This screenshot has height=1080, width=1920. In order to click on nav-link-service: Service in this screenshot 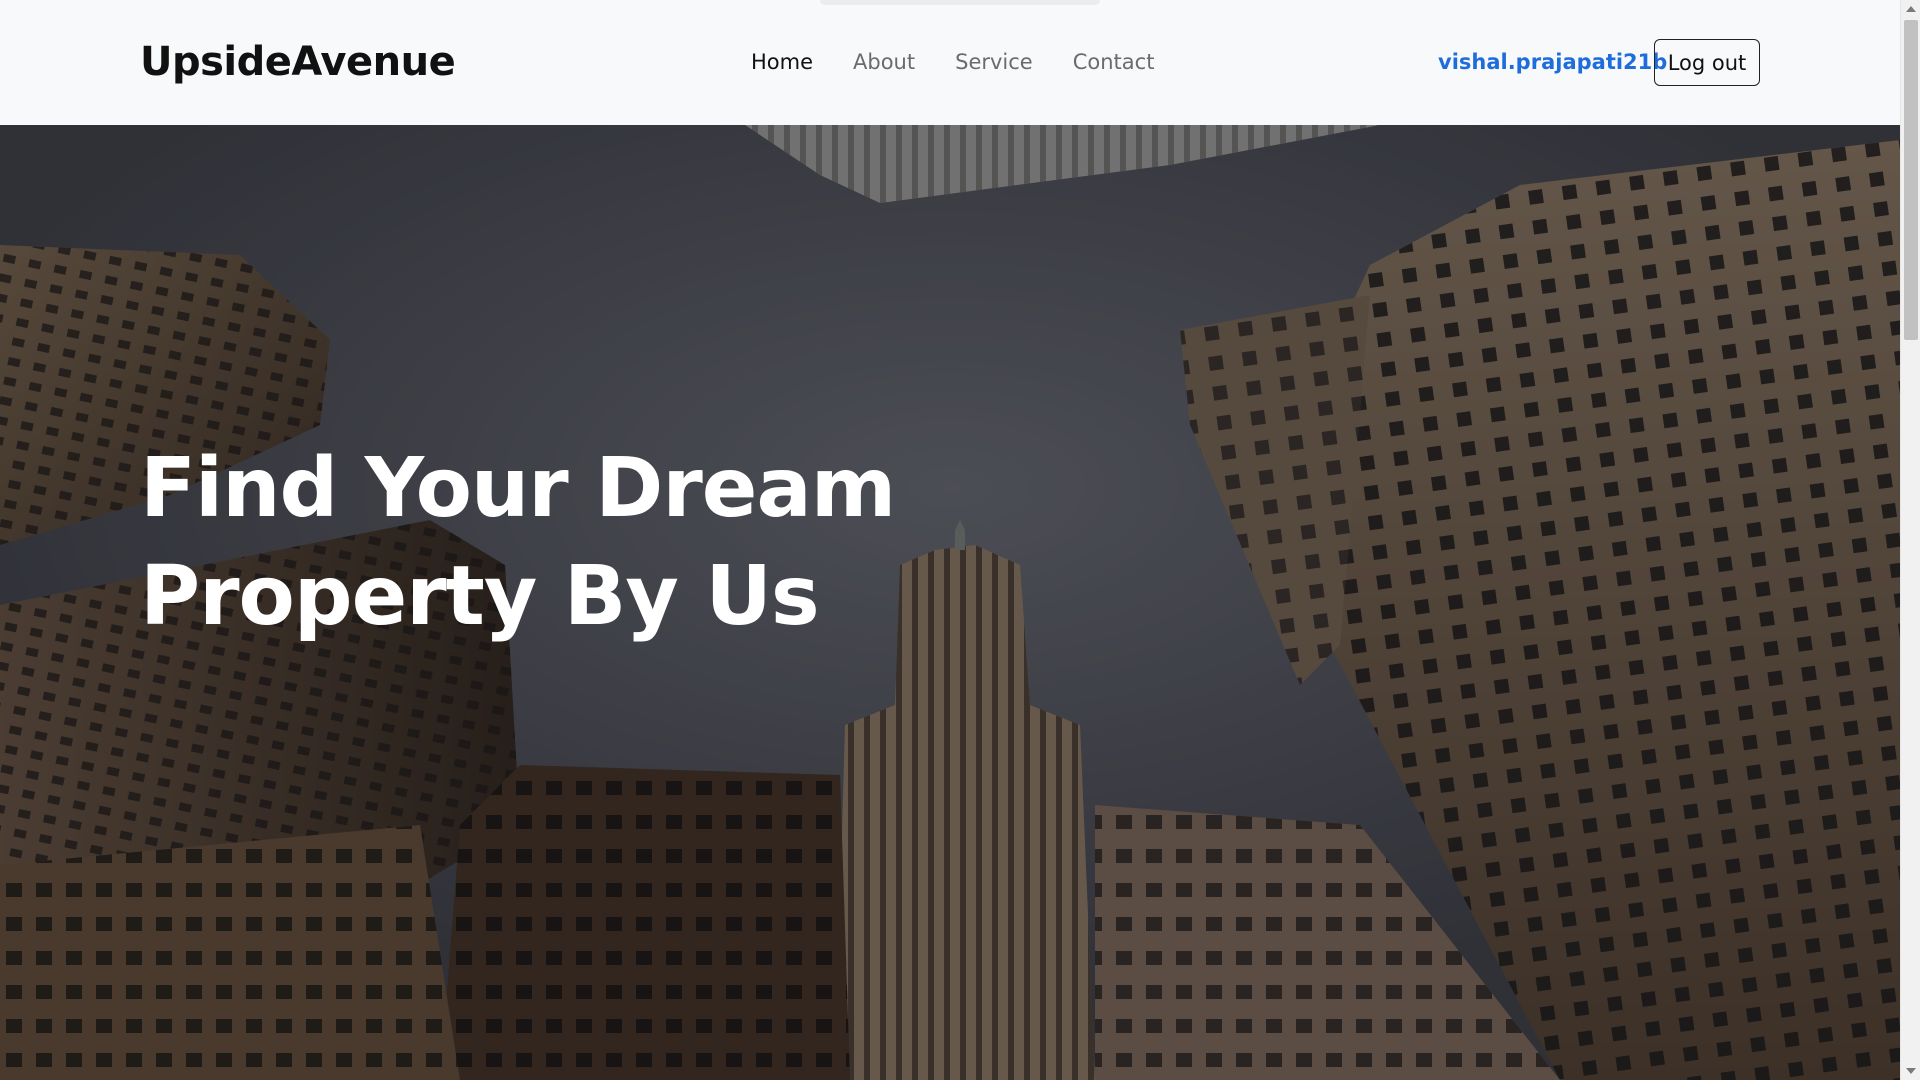, I will do `click(994, 62)`.